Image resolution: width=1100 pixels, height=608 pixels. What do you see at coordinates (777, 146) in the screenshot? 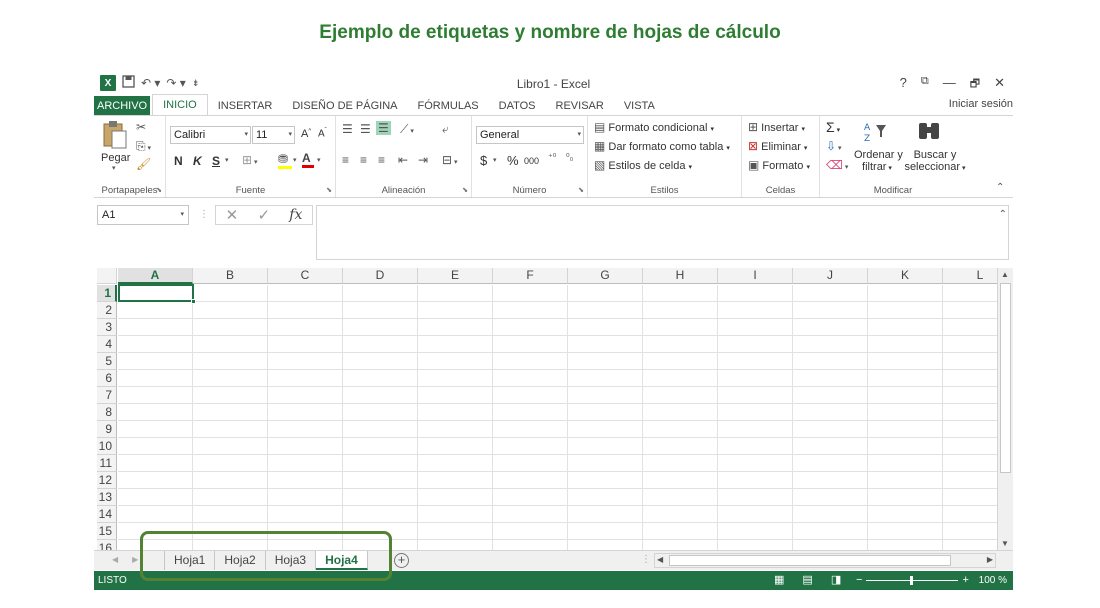
I see `delete-cells-button: ⊠ Eliminar ▾` at bounding box center [777, 146].